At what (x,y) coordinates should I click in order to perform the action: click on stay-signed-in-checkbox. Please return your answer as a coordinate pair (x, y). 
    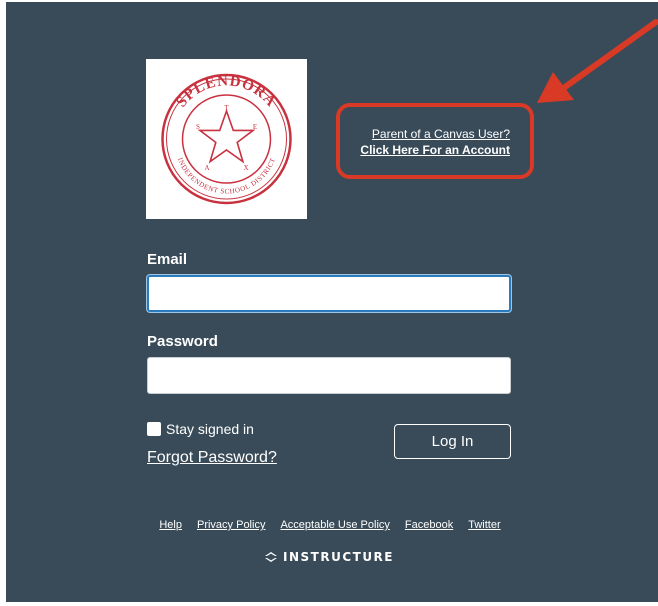
    Looking at the image, I should click on (154, 429).